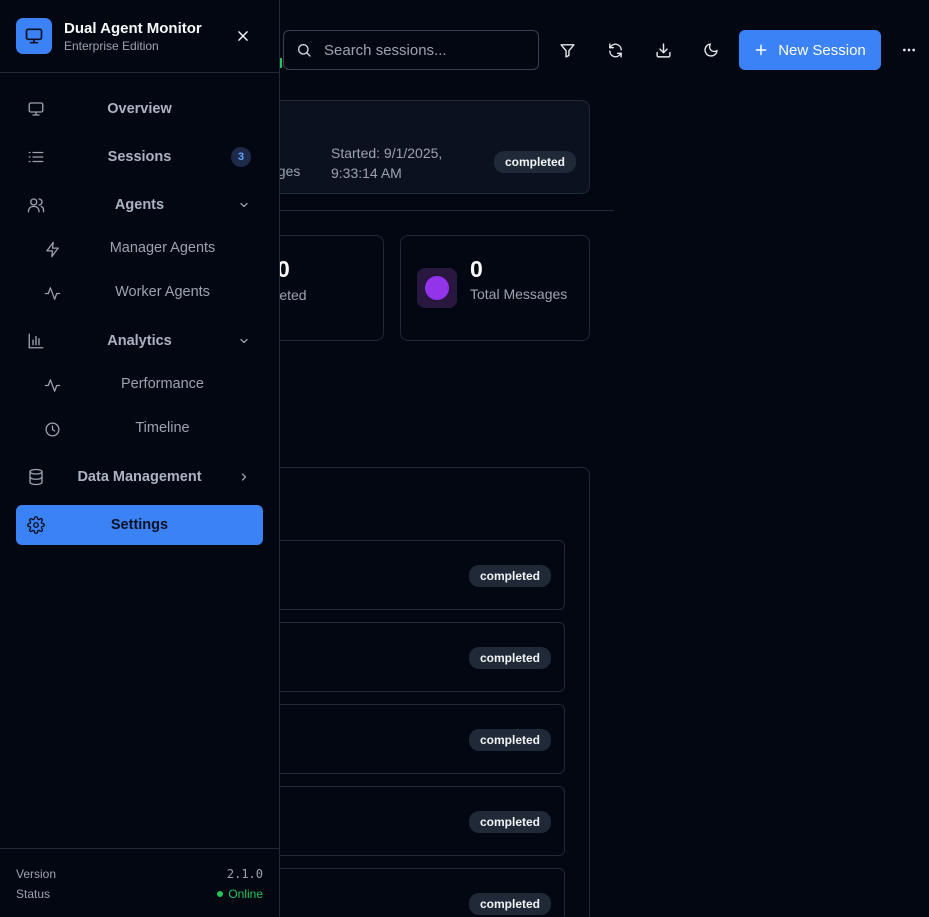  I want to click on sidebar-item-data-management: Data Management, so click(139, 477).